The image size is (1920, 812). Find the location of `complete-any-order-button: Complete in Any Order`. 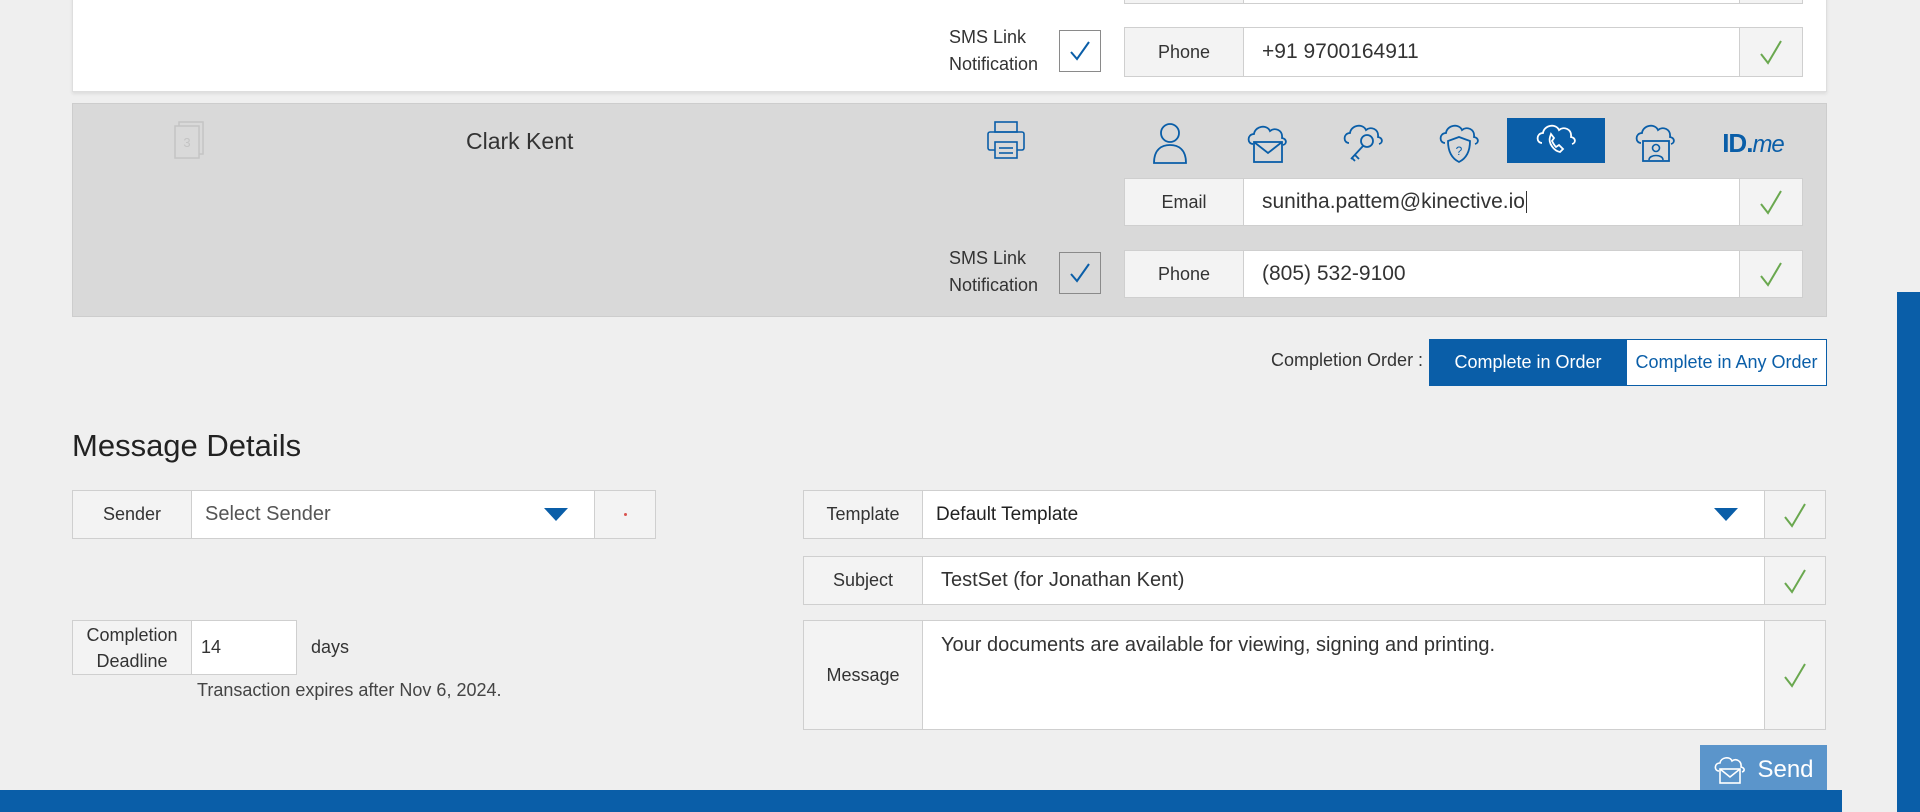

complete-any-order-button: Complete in Any Order is located at coordinates (1726, 362).